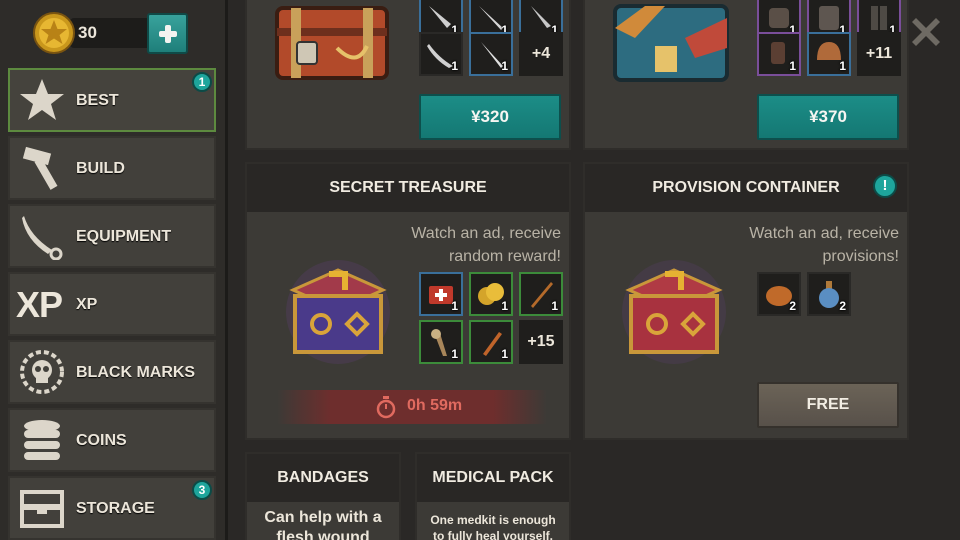  What do you see at coordinates (87, 32) in the screenshot?
I see `coin-count: 30` at bounding box center [87, 32].